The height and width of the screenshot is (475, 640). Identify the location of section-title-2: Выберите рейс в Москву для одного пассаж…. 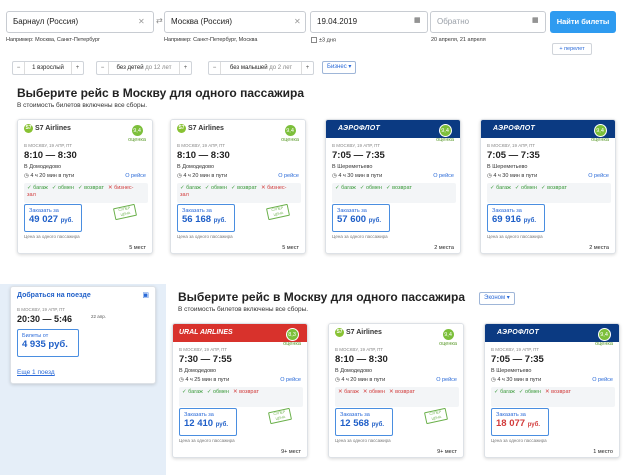
(322, 297).